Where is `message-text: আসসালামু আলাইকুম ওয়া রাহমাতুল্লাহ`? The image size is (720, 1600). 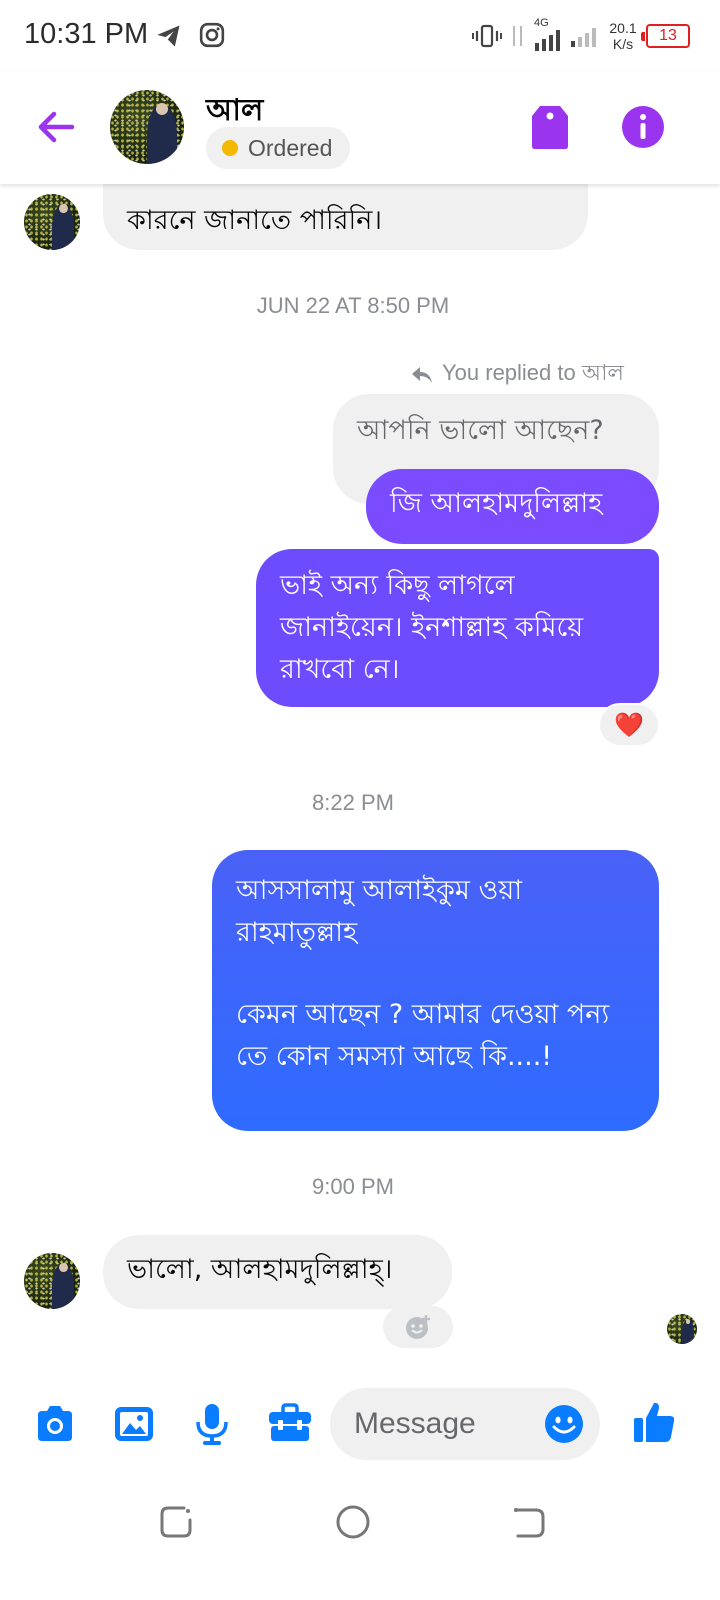
message-text: আসসালামু আলাইকুম ওয়া রাহমাতুল্লাহ is located at coordinates (379, 911).